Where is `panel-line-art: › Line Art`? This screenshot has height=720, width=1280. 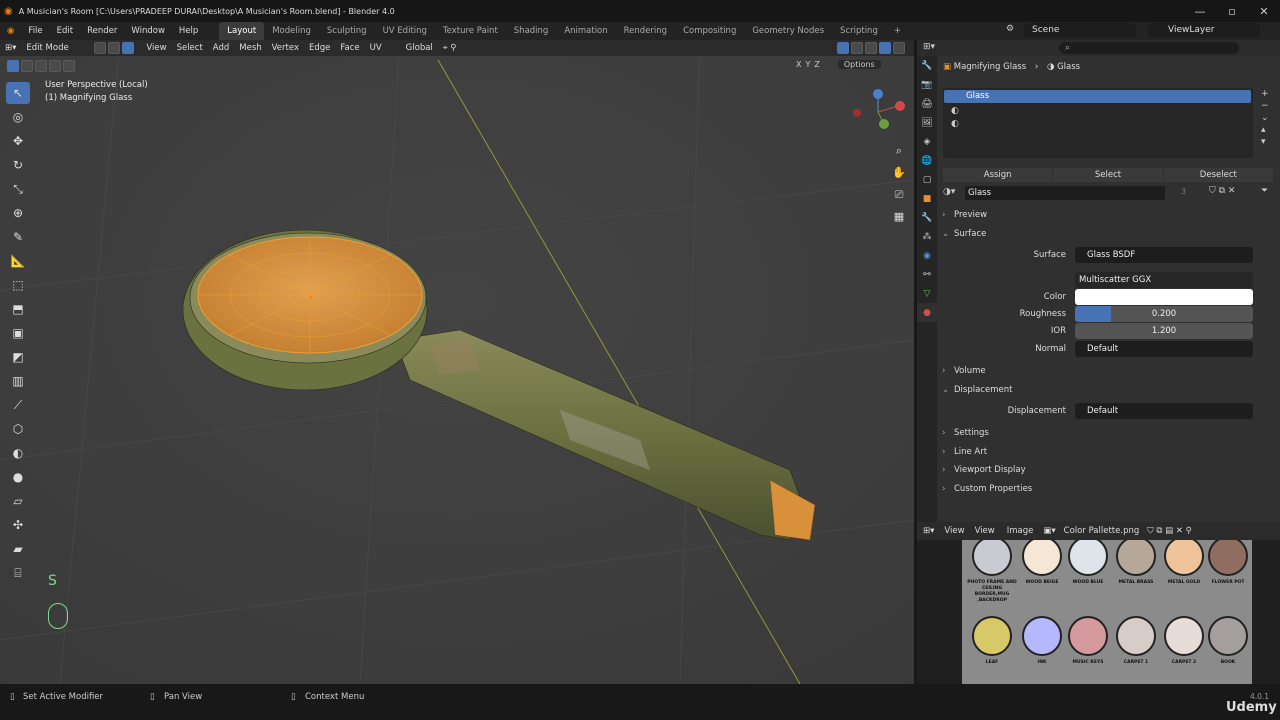 panel-line-art: › Line Art is located at coordinates (1107, 452).